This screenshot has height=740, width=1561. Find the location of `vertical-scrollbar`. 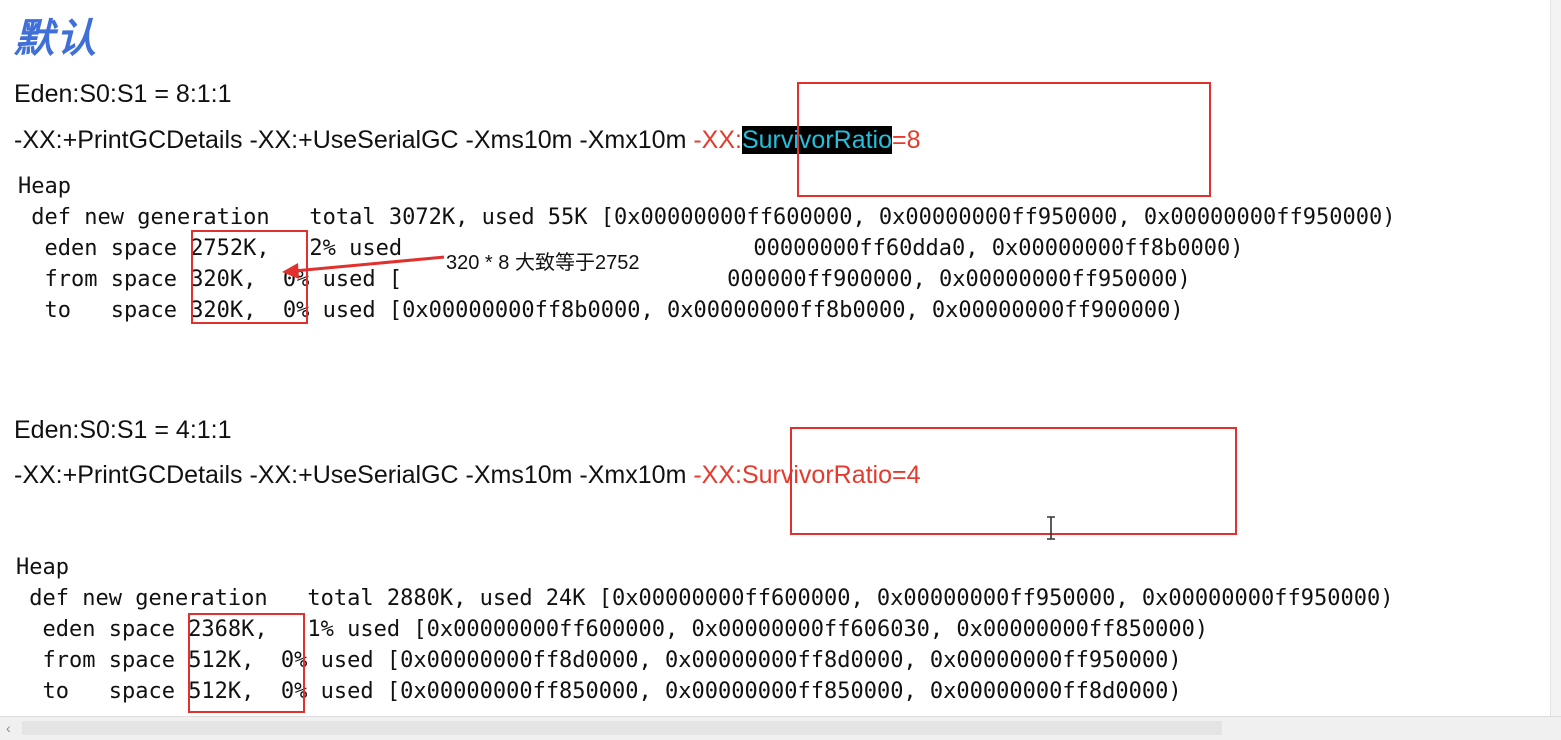

vertical-scrollbar is located at coordinates (1555, 358).